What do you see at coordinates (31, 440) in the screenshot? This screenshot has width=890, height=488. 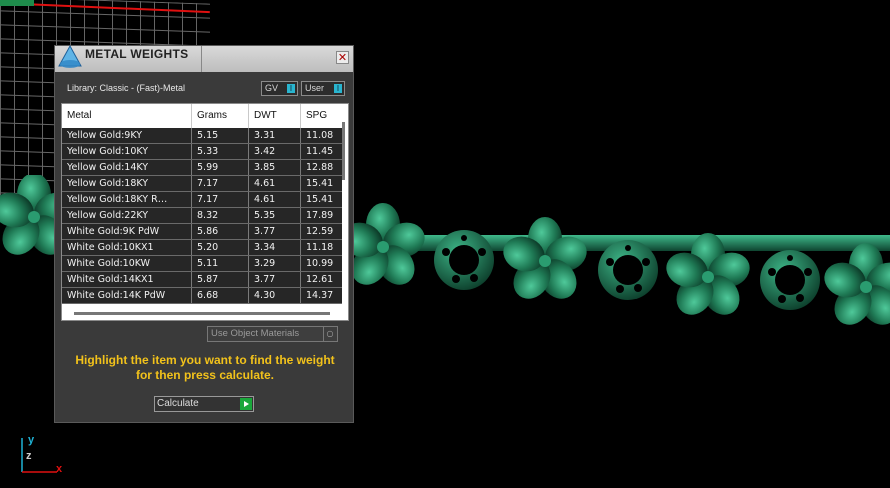 I see `axis-label-y: y` at bounding box center [31, 440].